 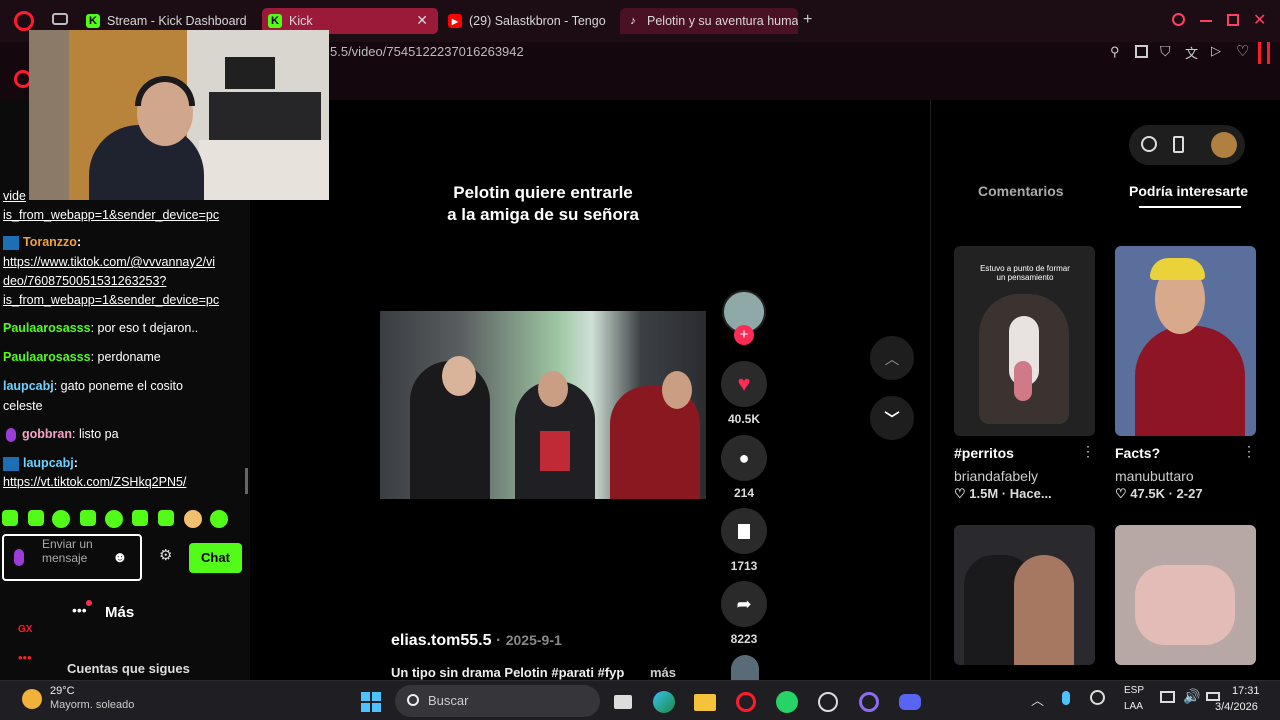 I want to click on weather-temp: 29°C, so click(x=62, y=691).